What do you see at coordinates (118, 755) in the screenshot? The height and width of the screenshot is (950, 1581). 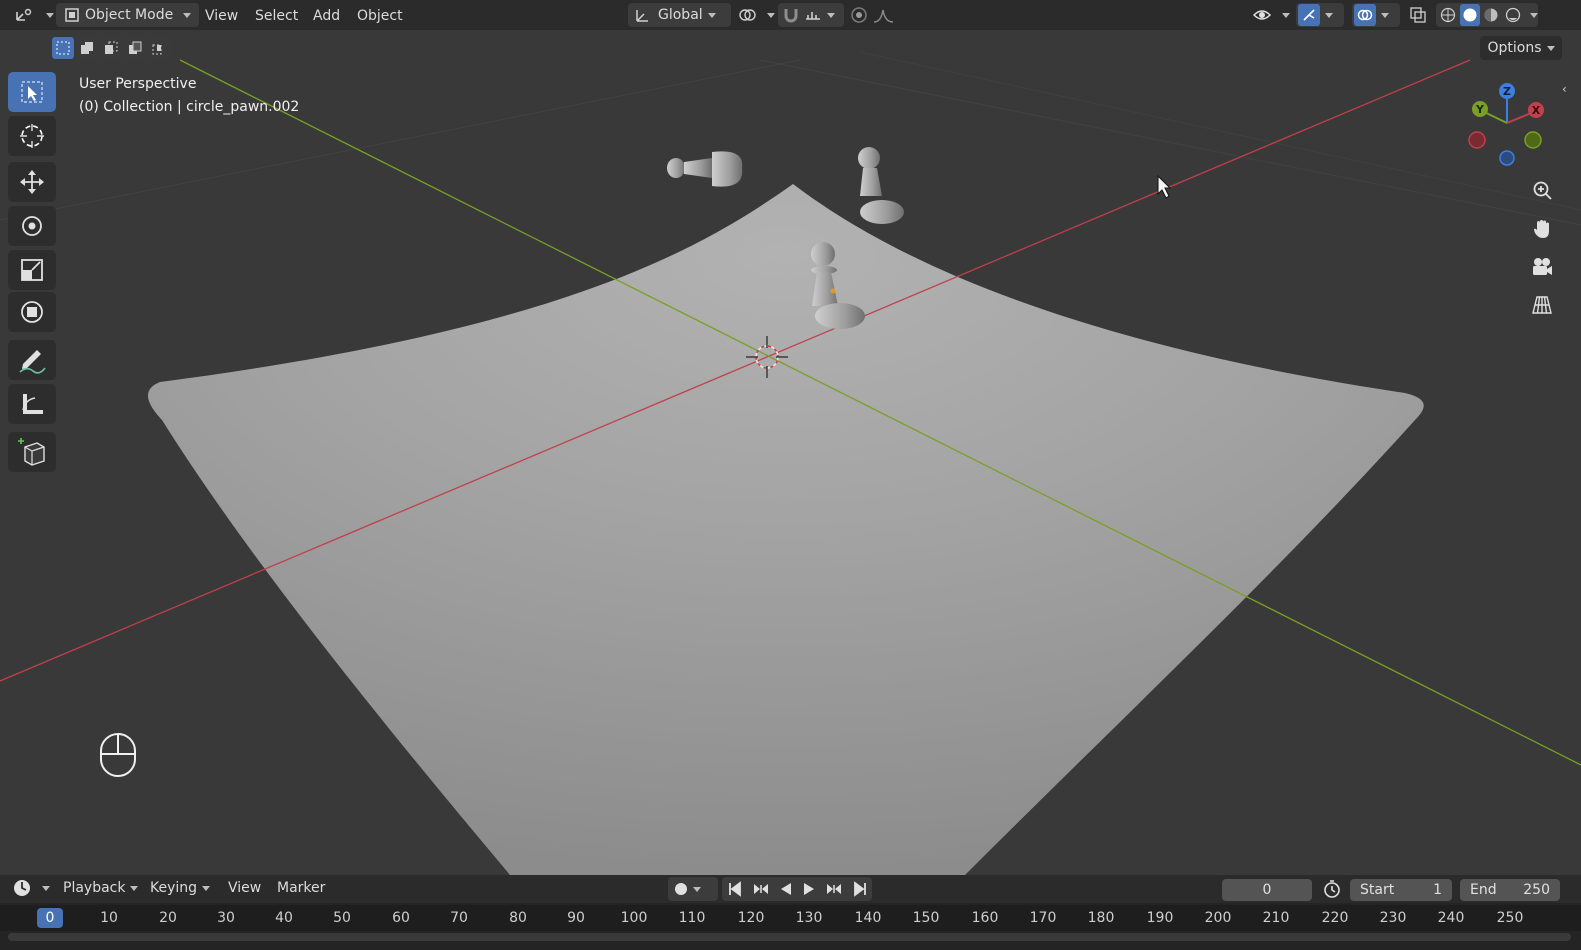 I see `mouse-hint-icon` at bounding box center [118, 755].